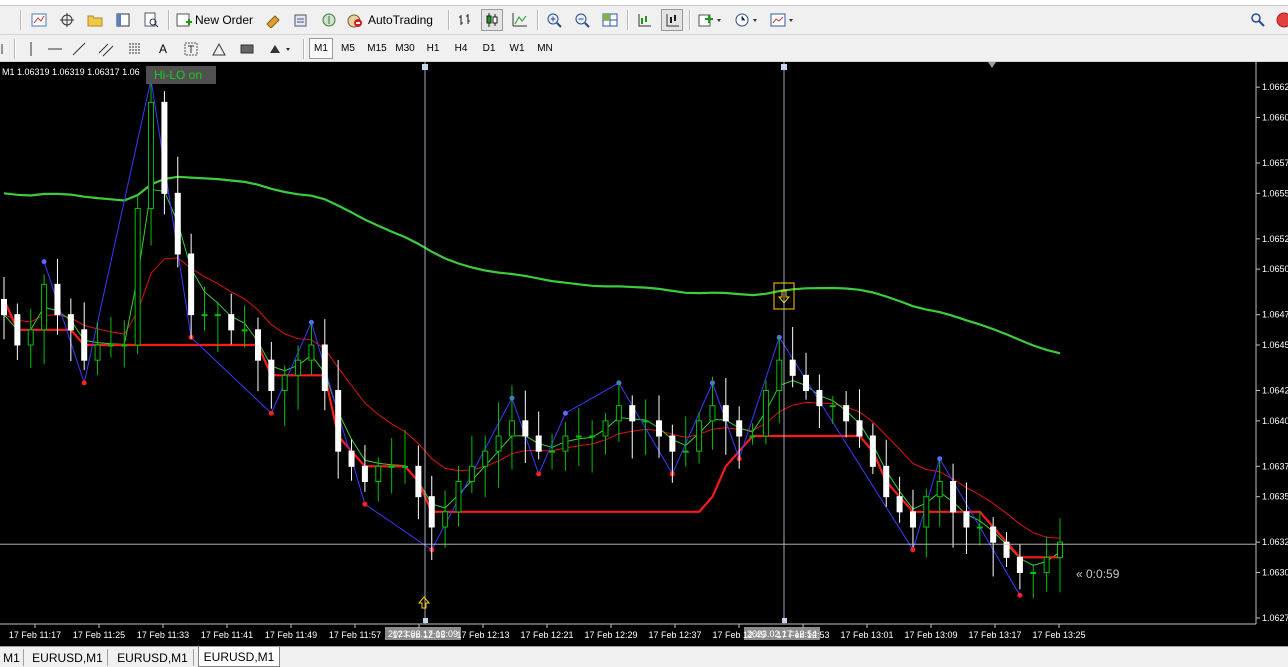 Image resolution: width=1288 pixels, height=667 pixels. What do you see at coordinates (393, 20) in the screenshot?
I see `autotrading-button: AutoTrading` at bounding box center [393, 20].